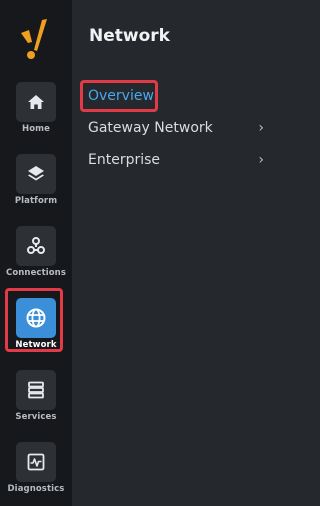  I want to click on rail-label-home: Home, so click(36, 129).